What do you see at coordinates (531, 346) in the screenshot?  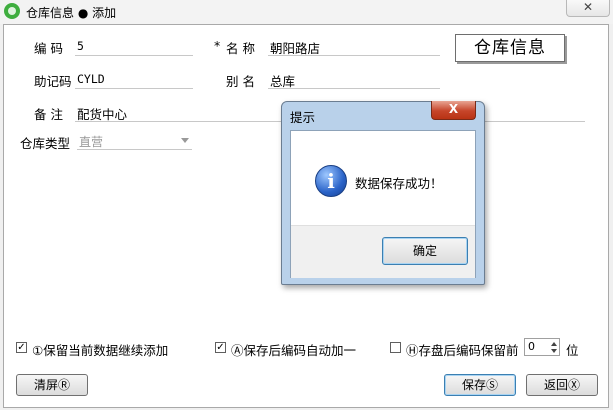 I see `keep-digits-value: 0` at bounding box center [531, 346].